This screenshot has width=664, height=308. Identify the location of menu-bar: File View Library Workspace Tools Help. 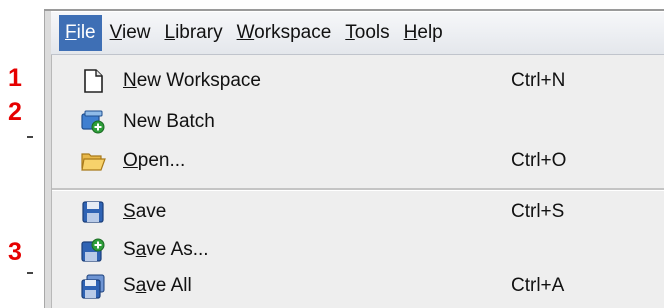
(357, 33).